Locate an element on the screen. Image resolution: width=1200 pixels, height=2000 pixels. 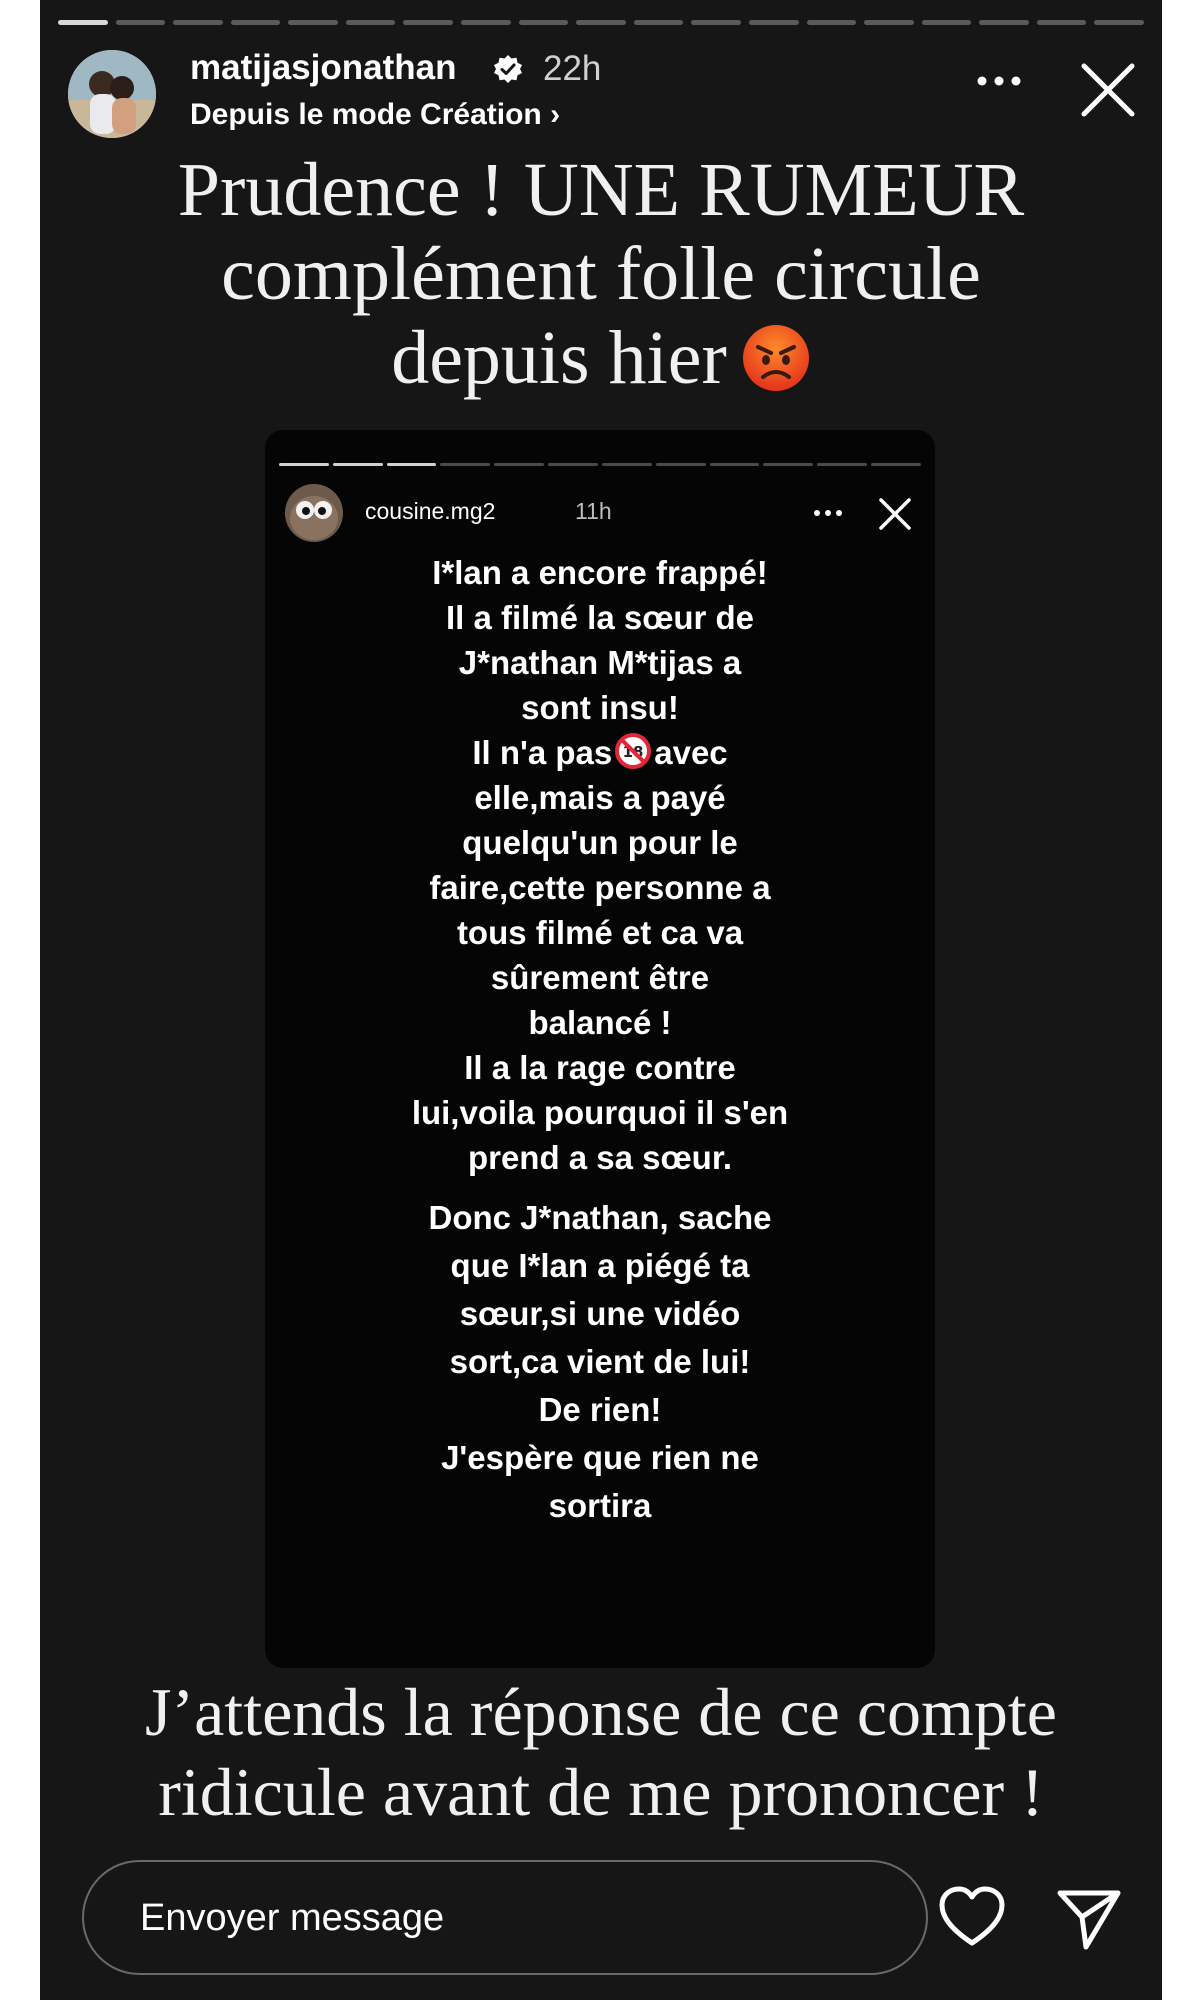
headline-line-text: depuis hier is located at coordinates (559, 358).